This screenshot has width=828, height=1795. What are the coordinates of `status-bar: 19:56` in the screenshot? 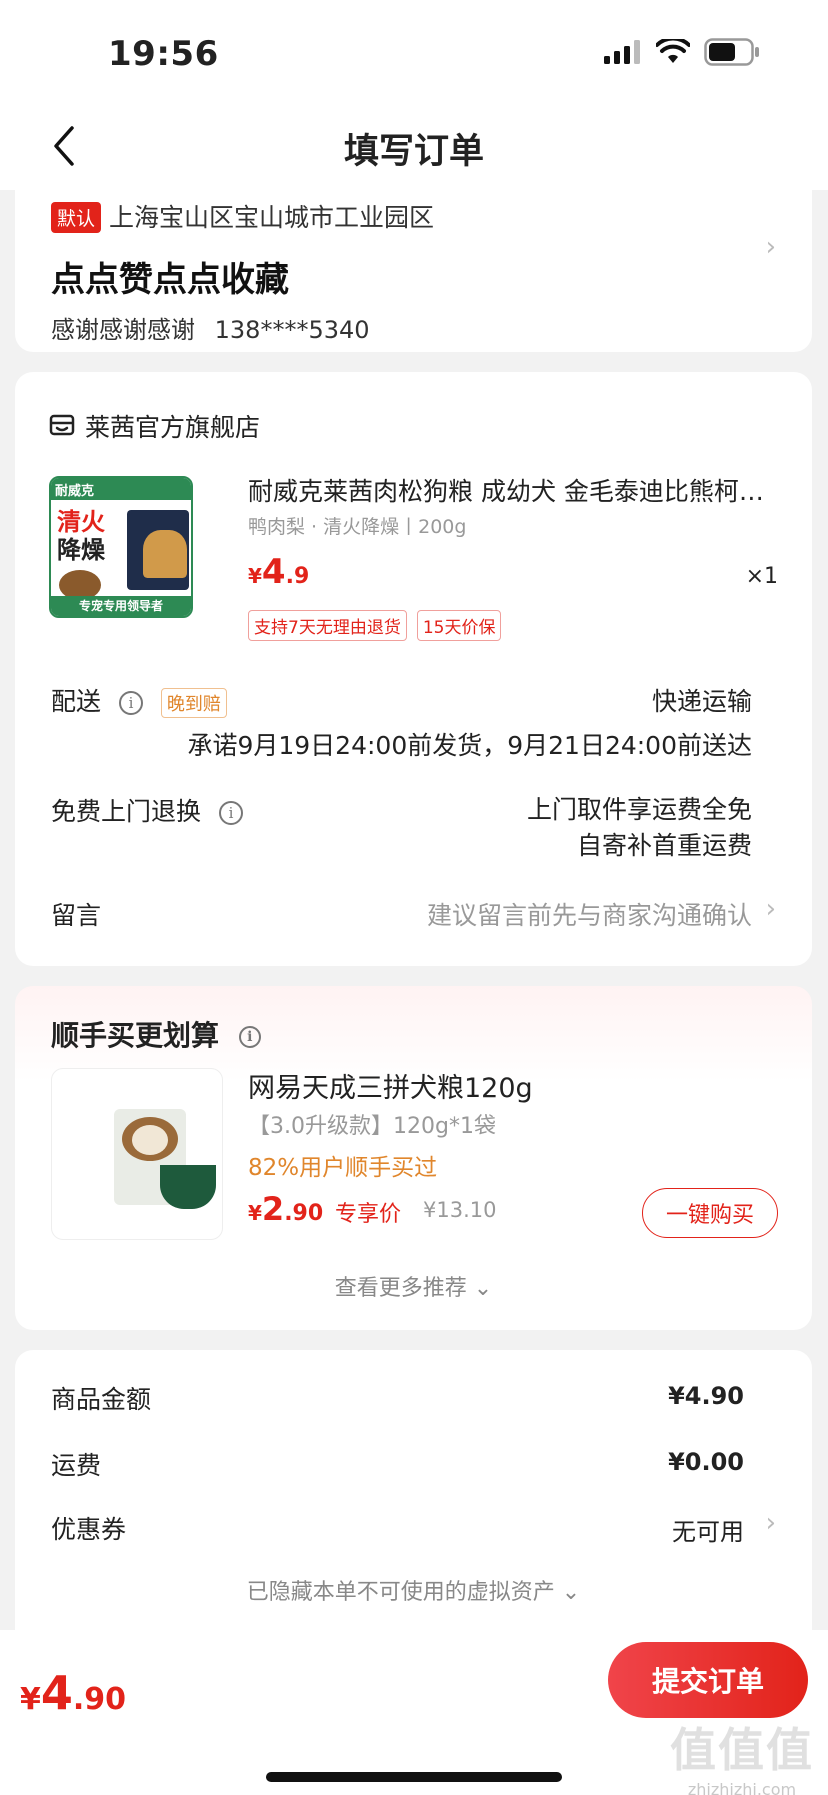 It's located at (414, 52).